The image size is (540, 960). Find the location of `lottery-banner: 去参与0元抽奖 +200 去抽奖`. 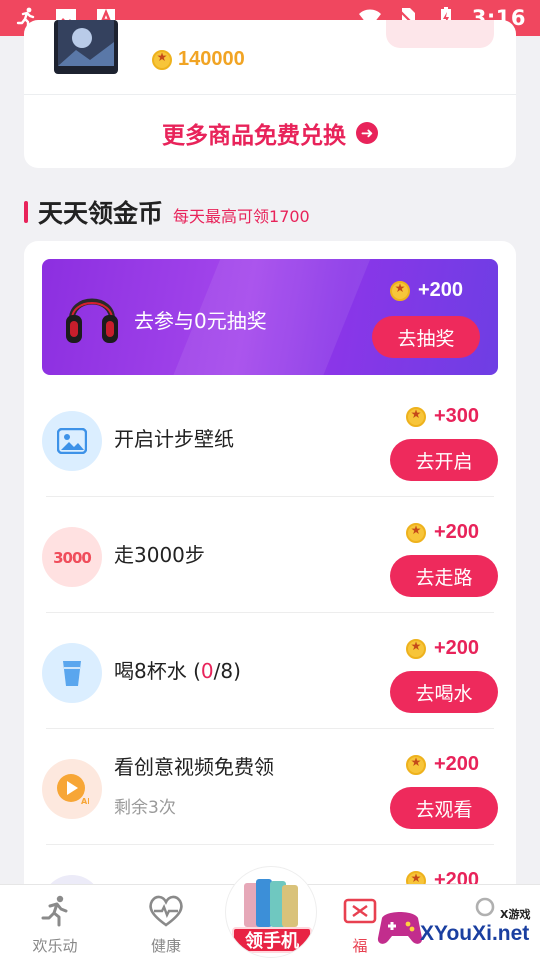

lottery-banner: 去参与0元抽奖 +200 去抽奖 is located at coordinates (270, 317).